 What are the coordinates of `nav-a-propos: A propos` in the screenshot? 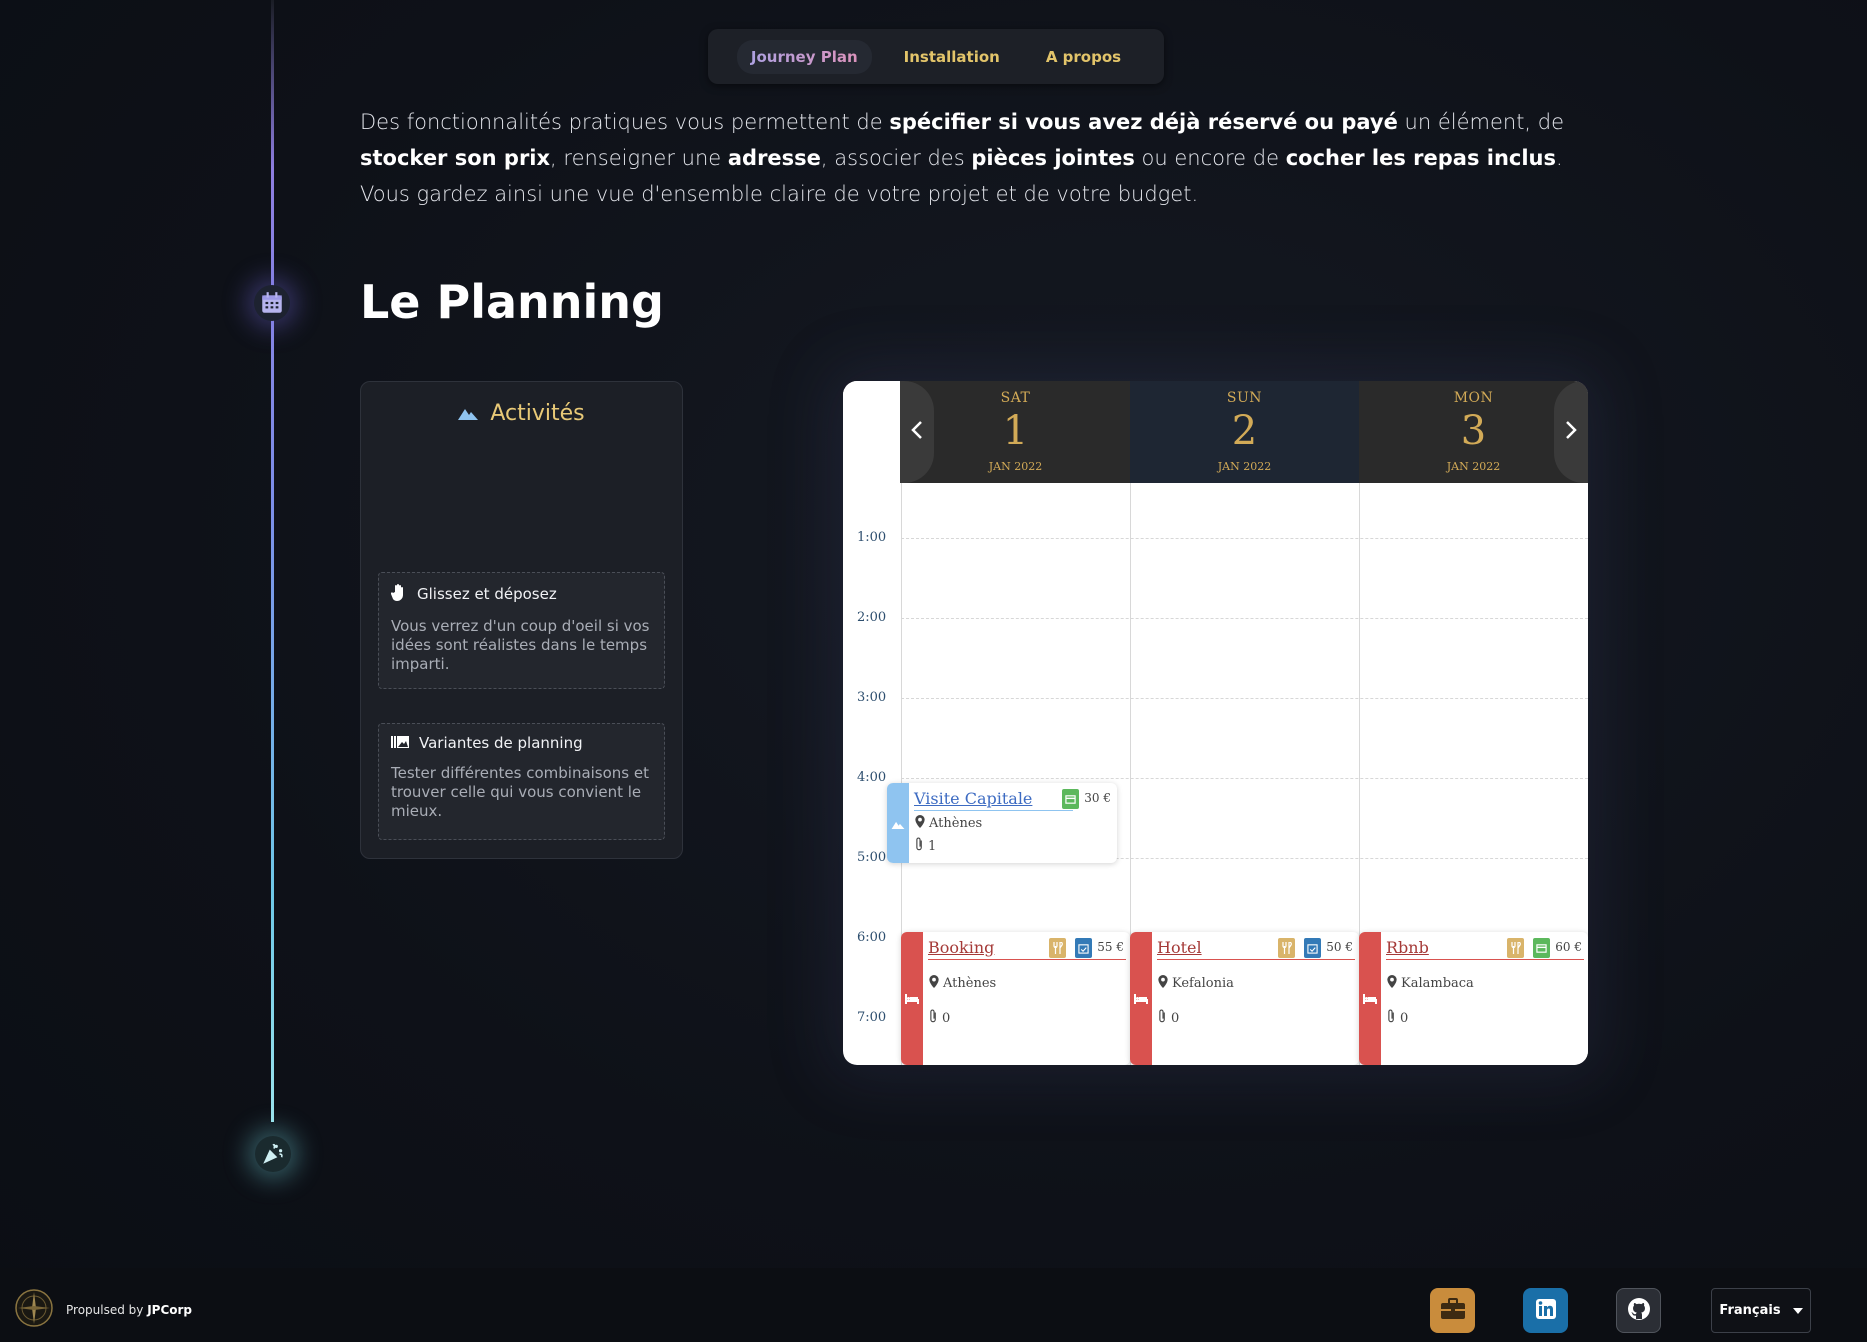 It's located at (1083, 57).